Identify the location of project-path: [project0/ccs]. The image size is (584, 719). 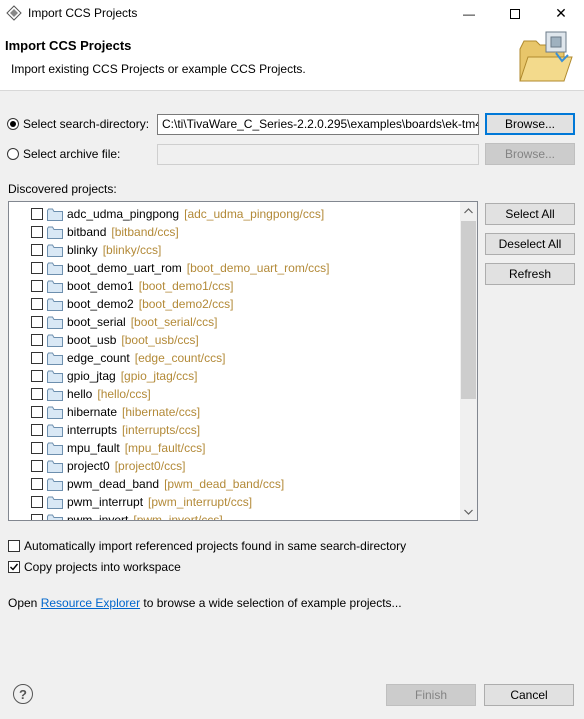
(150, 466).